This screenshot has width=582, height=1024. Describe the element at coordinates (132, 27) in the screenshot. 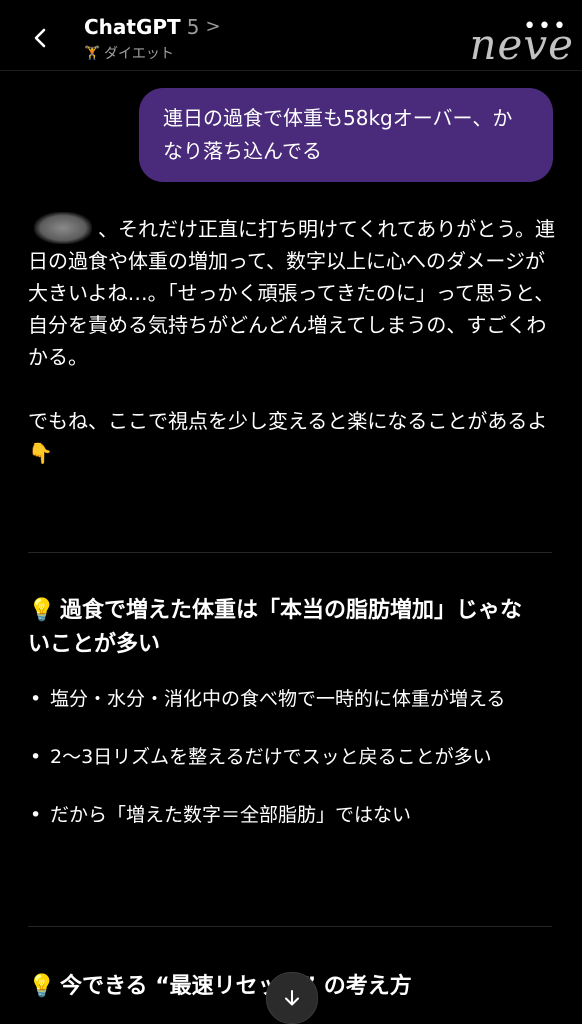

I see `app-title: ChatGPT` at that location.